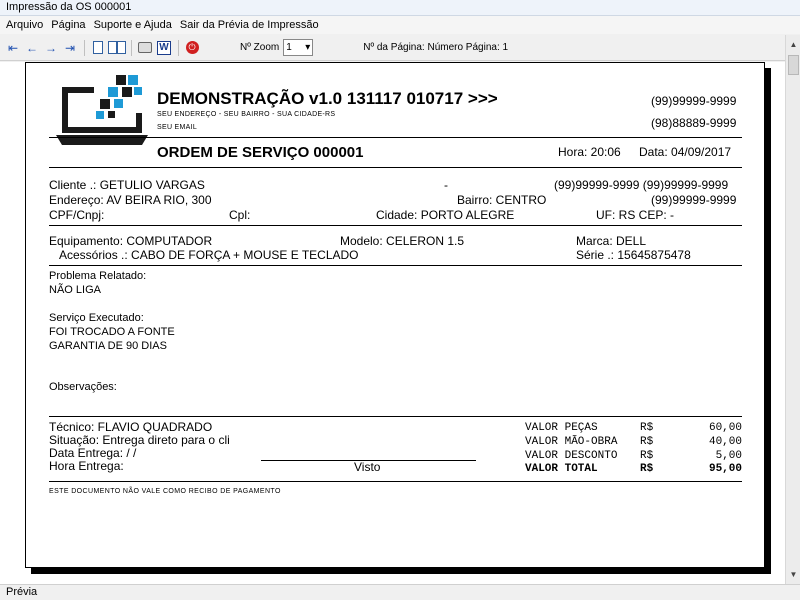  Describe the element at coordinates (98, 276) in the screenshot. I see `problem-label: Problema Relatado:` at that location.